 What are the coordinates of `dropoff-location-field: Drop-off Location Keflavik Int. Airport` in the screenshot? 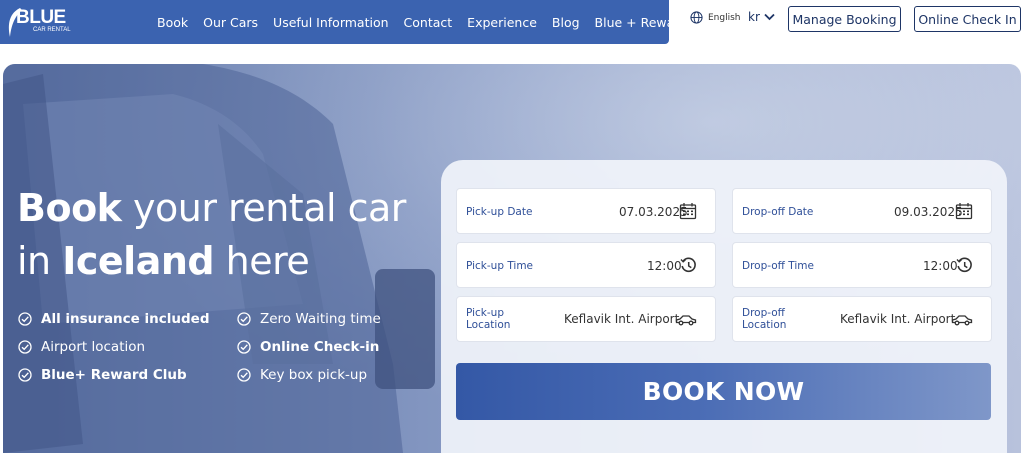 It's located at (862, 319).